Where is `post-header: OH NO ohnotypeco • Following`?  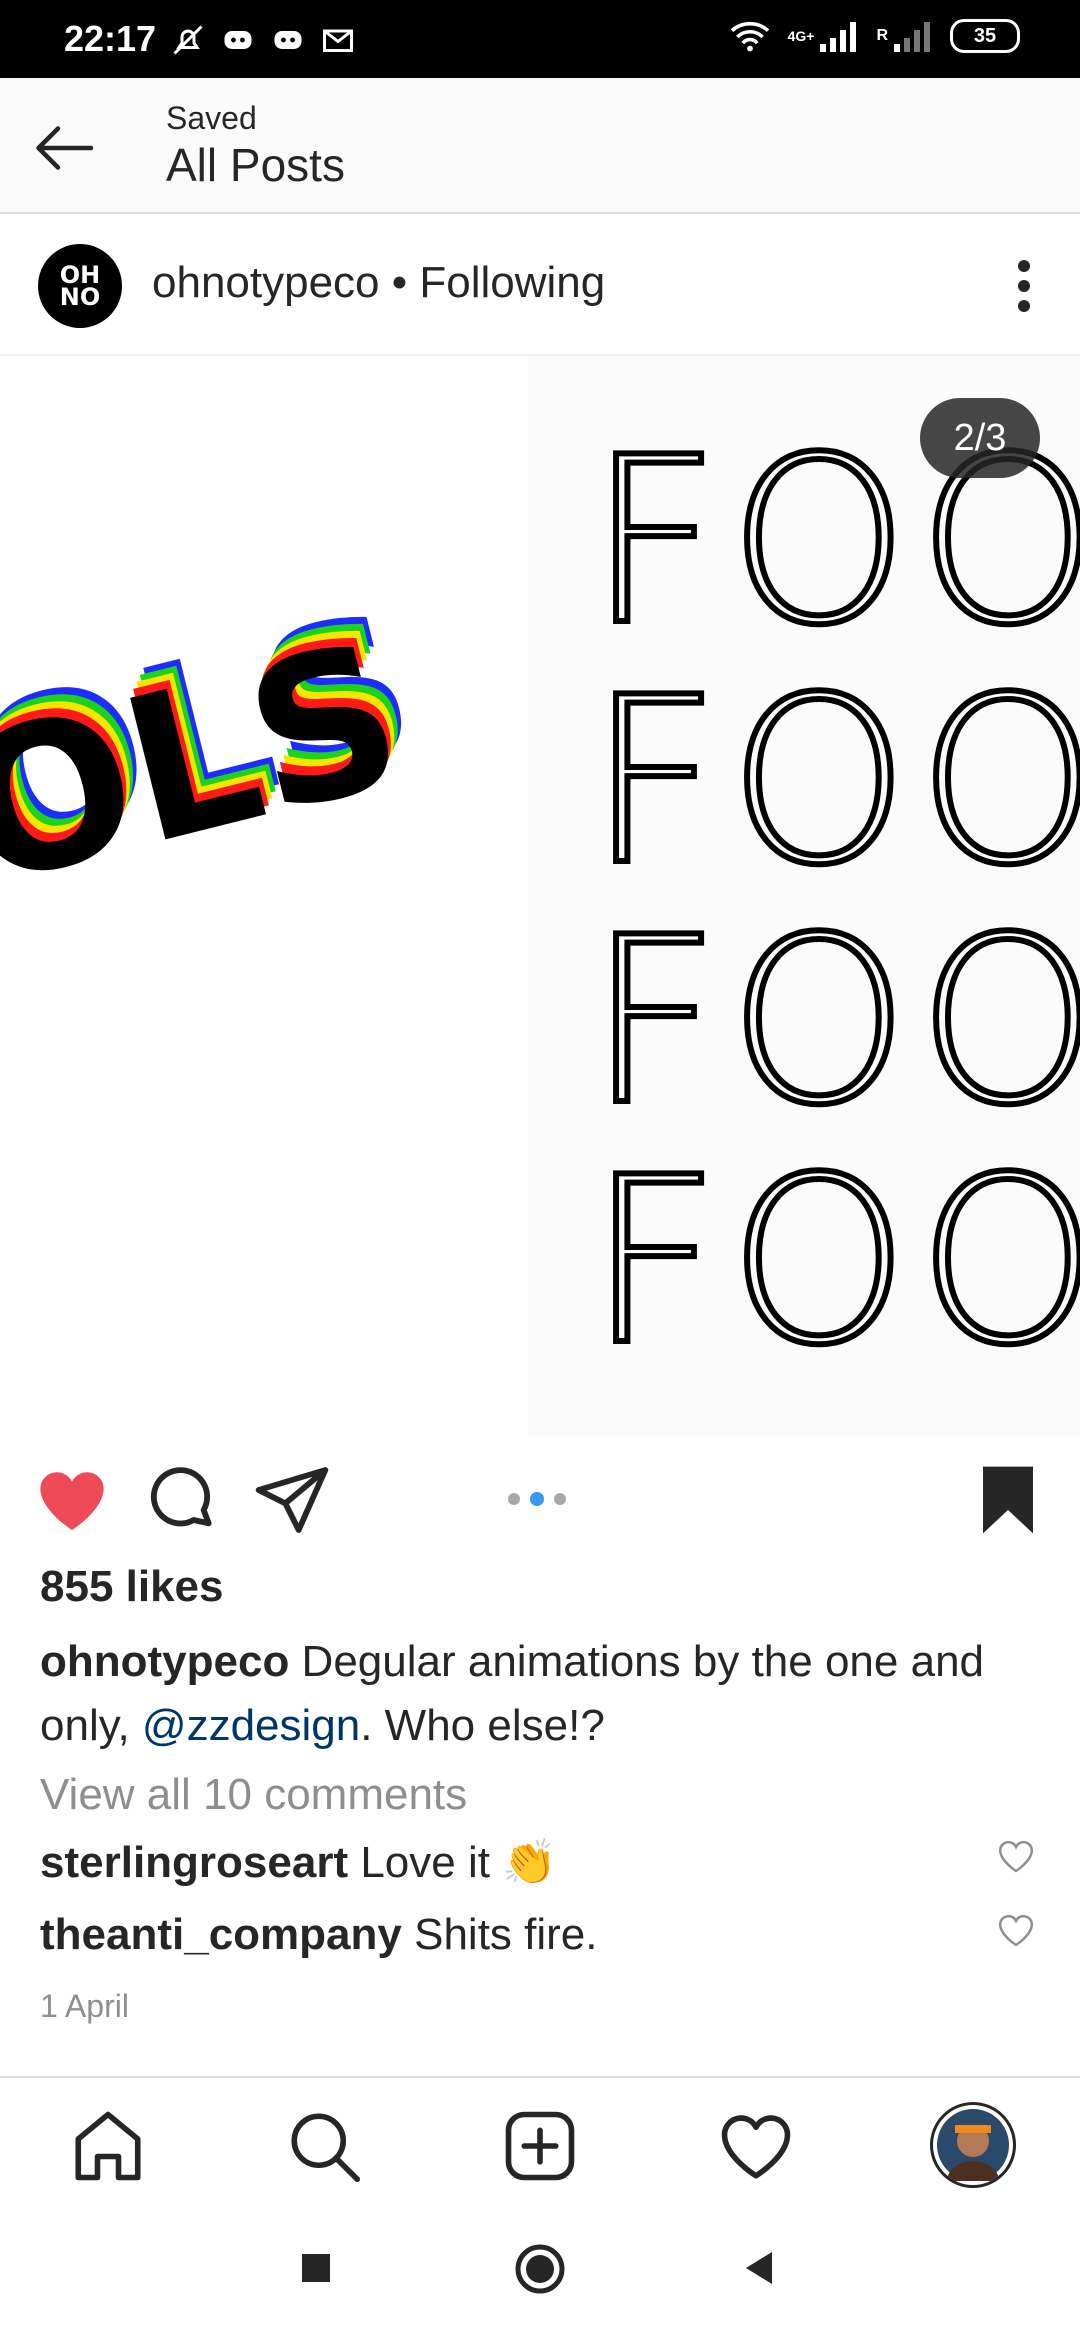 post-header: OH NO ohnotypeco • Following is located at coordinates (540, 285).